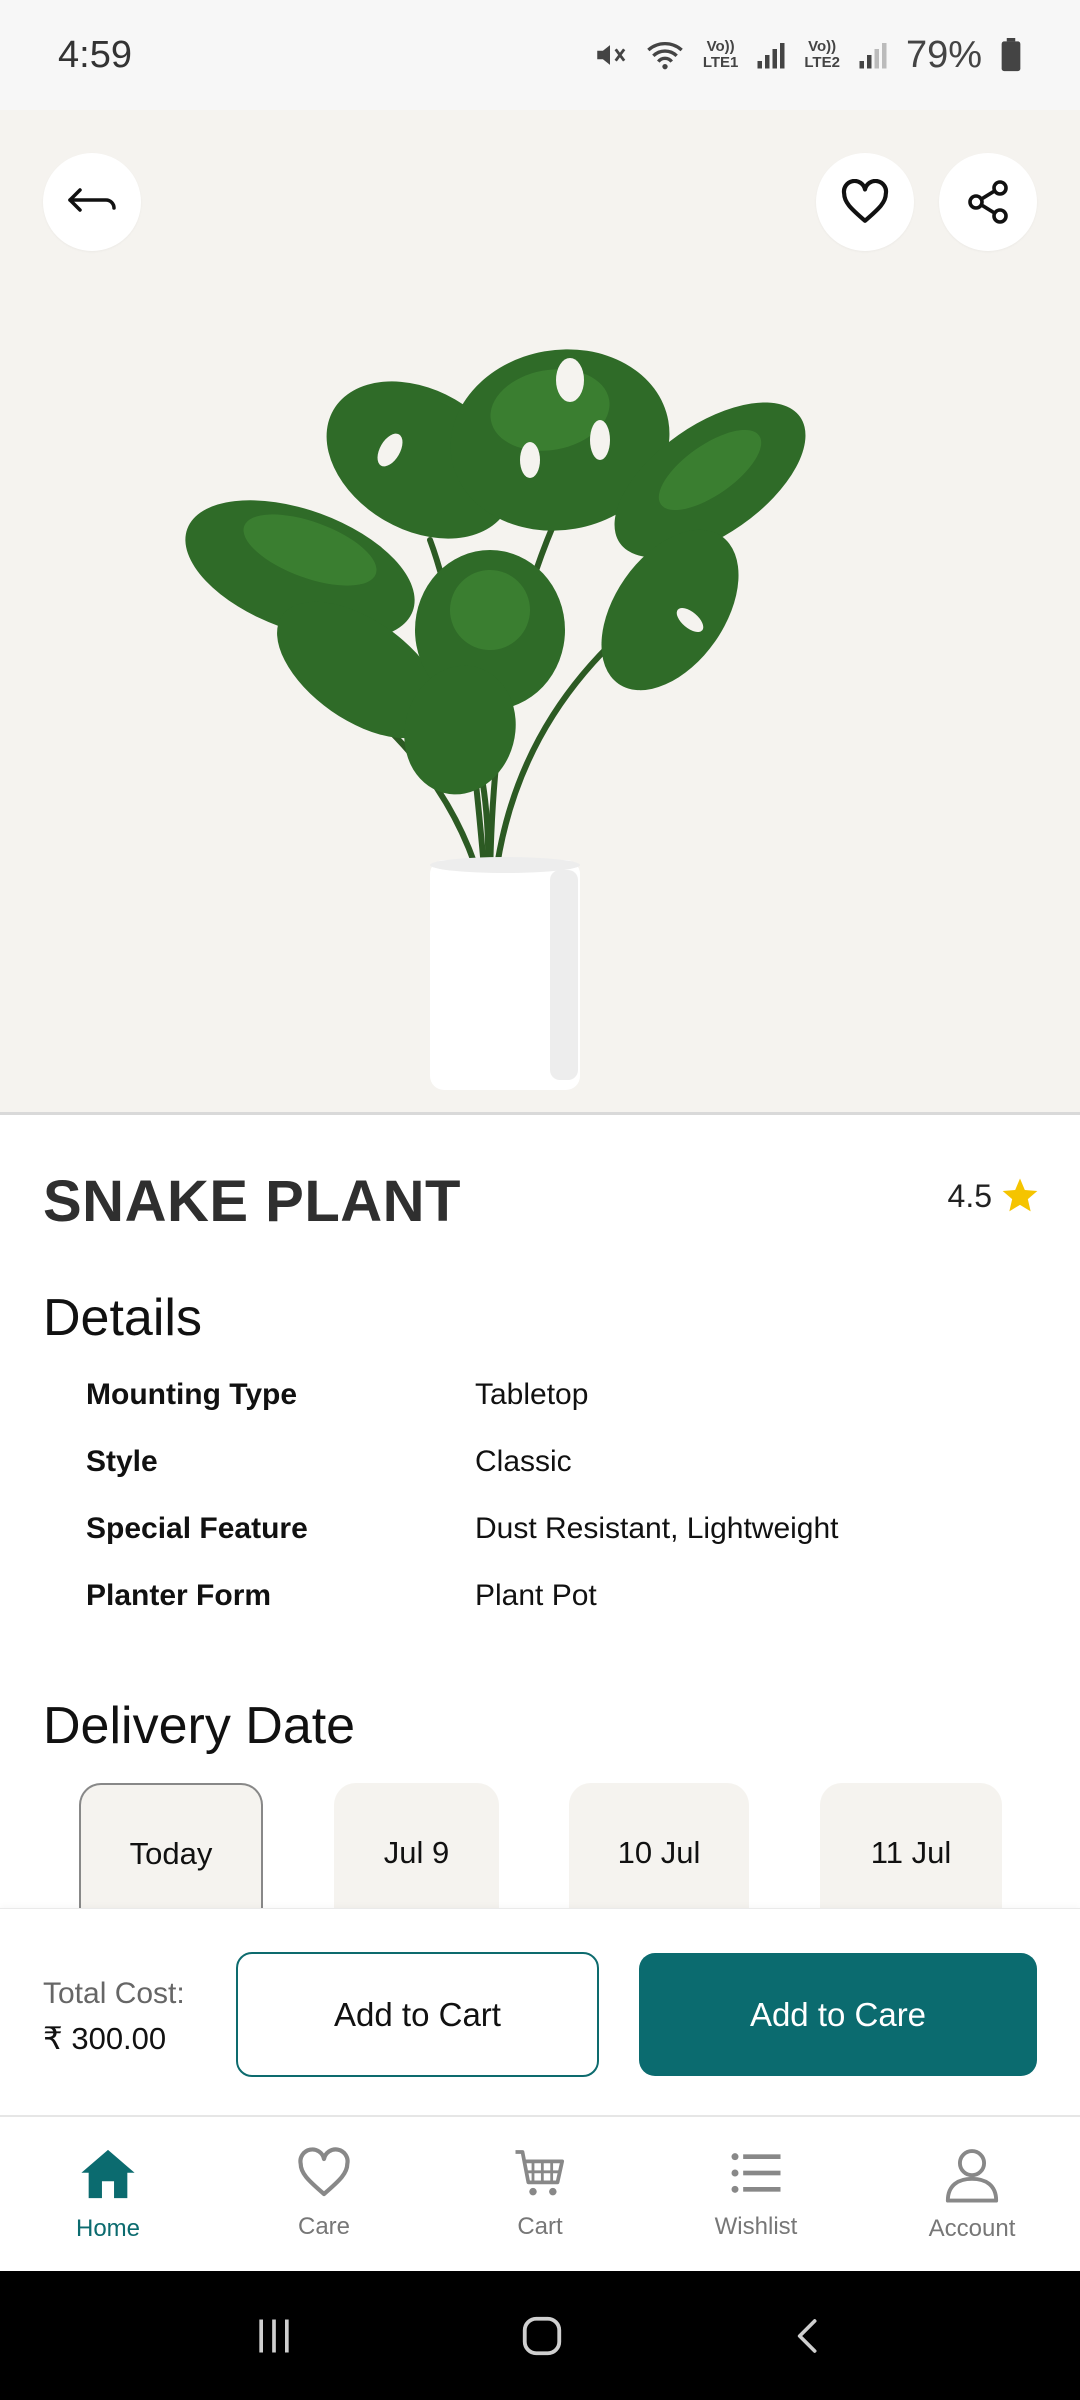 The image size is (1080, 2400). Describe the element at coordinates (114, 1993) in the screenshot. I see `total-cost-label: Total Cost:` at that location.